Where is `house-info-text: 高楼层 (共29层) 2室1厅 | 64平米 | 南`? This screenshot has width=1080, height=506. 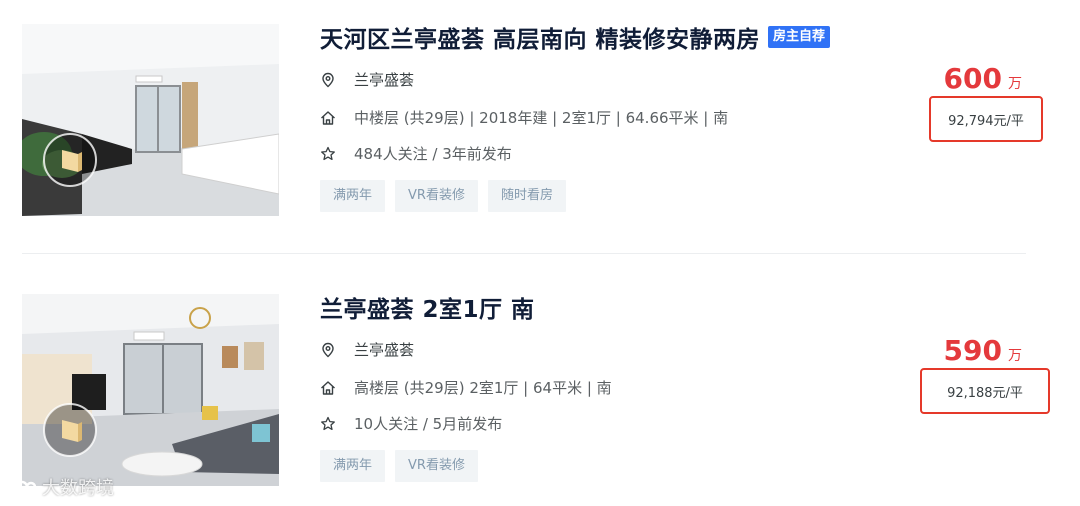
house-info-text: 高楼层 (共29层) 2室1厅 | 64平米 | 南 is located at coordinates (483, 388).